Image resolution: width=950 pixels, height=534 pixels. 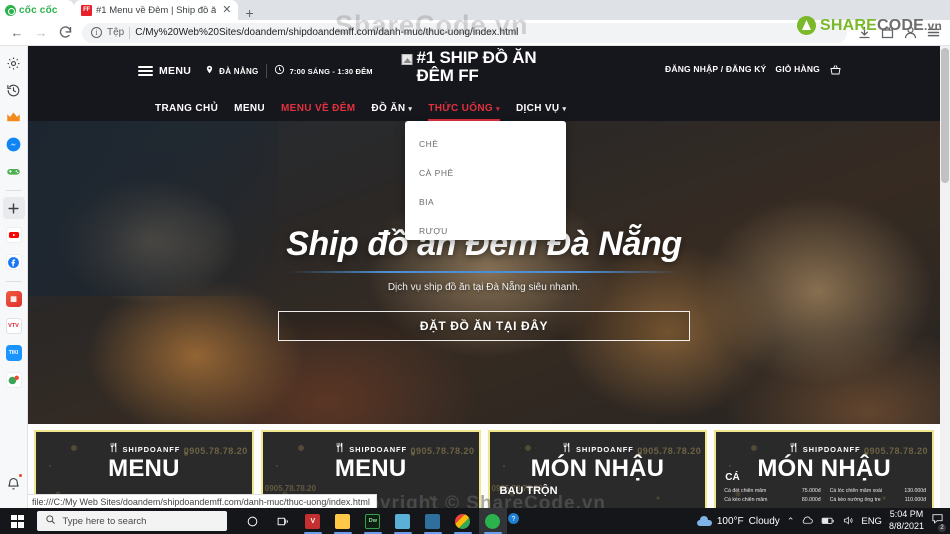 What do you see at coordinates (484, 67) in the screenshot?
I see `site-brand: #1 SHIP ĐỒ ĂN ĐÊM FF` at bounding box center [484, 67].